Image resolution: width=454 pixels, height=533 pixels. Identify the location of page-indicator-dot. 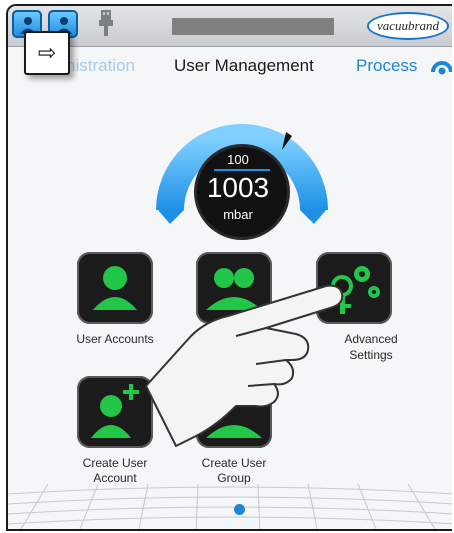
(239, 509).